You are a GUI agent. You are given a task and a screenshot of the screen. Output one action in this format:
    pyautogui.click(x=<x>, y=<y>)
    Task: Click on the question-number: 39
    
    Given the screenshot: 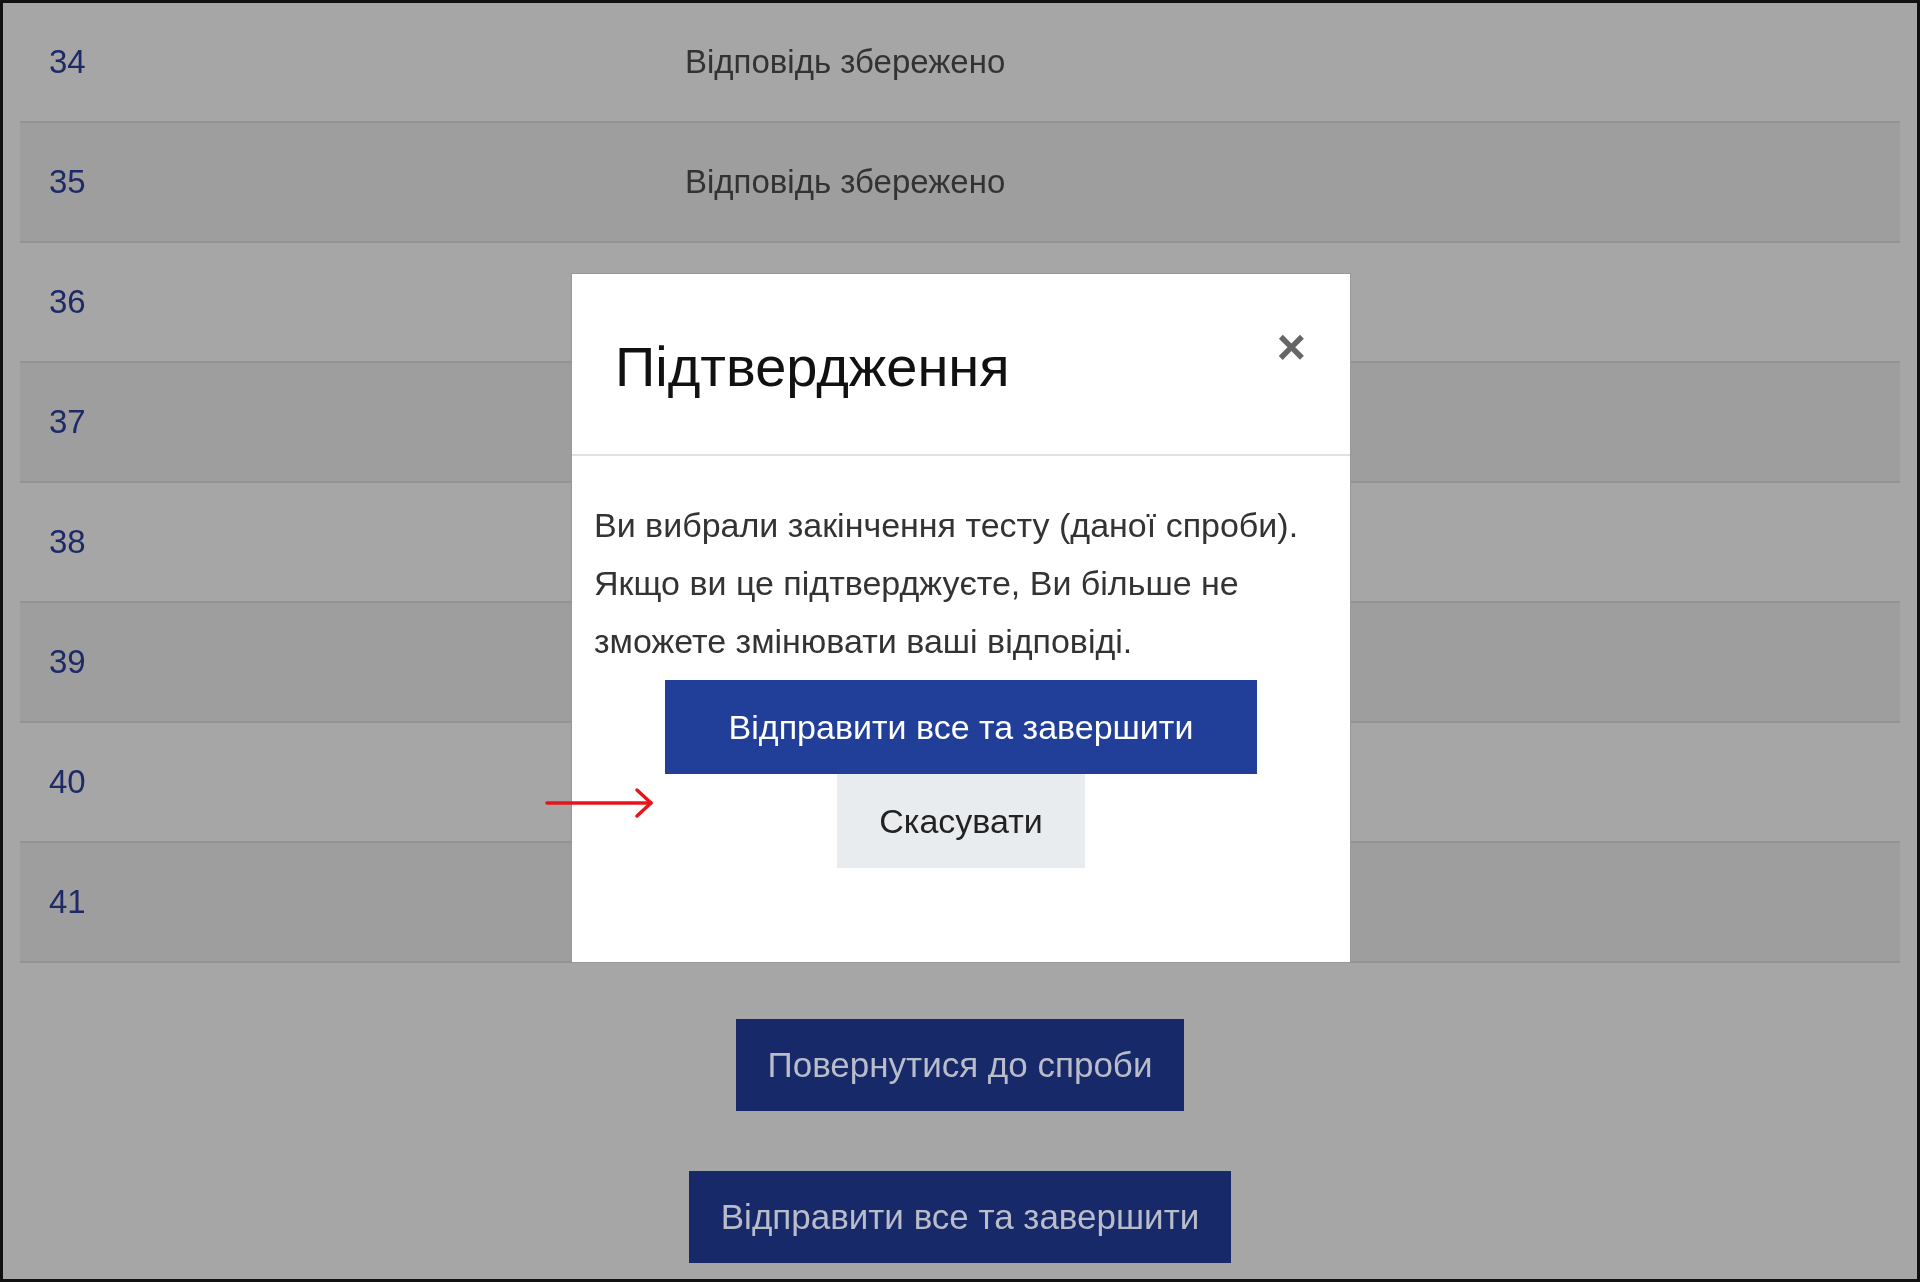 What is the action you would take?
    pyautogui.click(x=67, y=662)
    